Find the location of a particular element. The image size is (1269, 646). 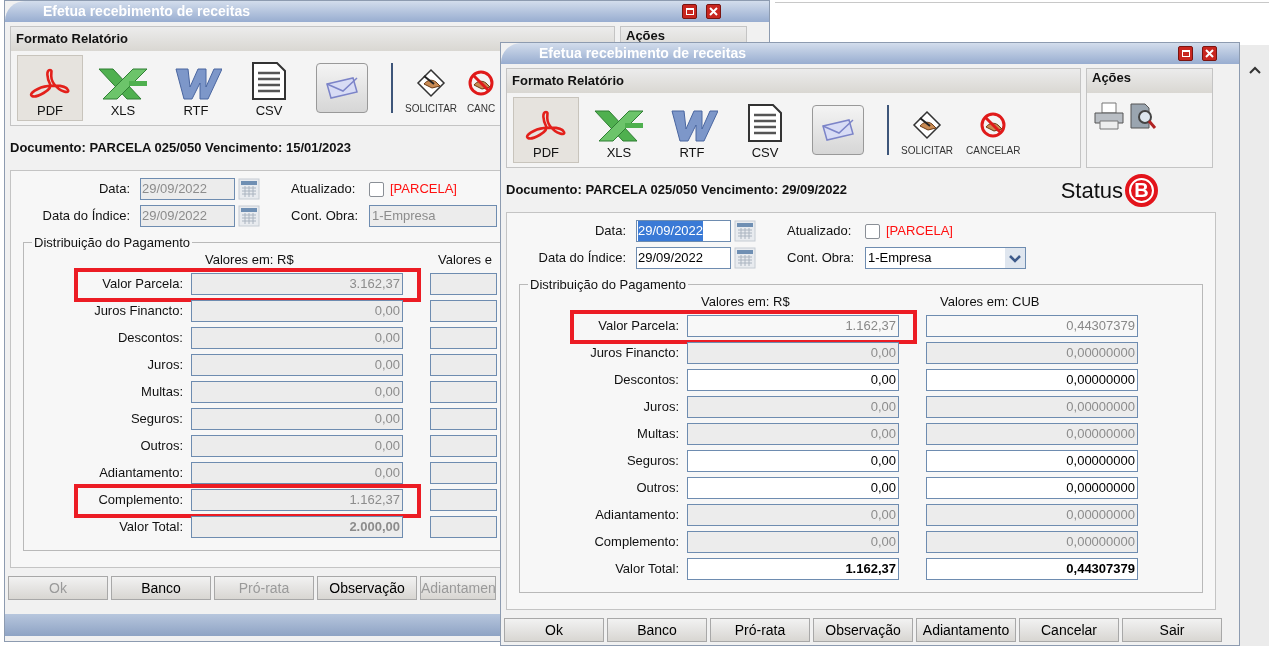

window-title: Efetua recebimento de receitas is located at coordinates (643, 53).